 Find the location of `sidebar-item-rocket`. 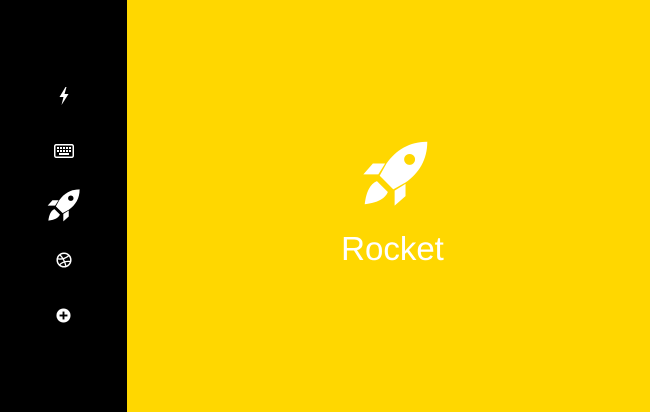

sidebar-item-rocket is located at coordinates (63, 205).